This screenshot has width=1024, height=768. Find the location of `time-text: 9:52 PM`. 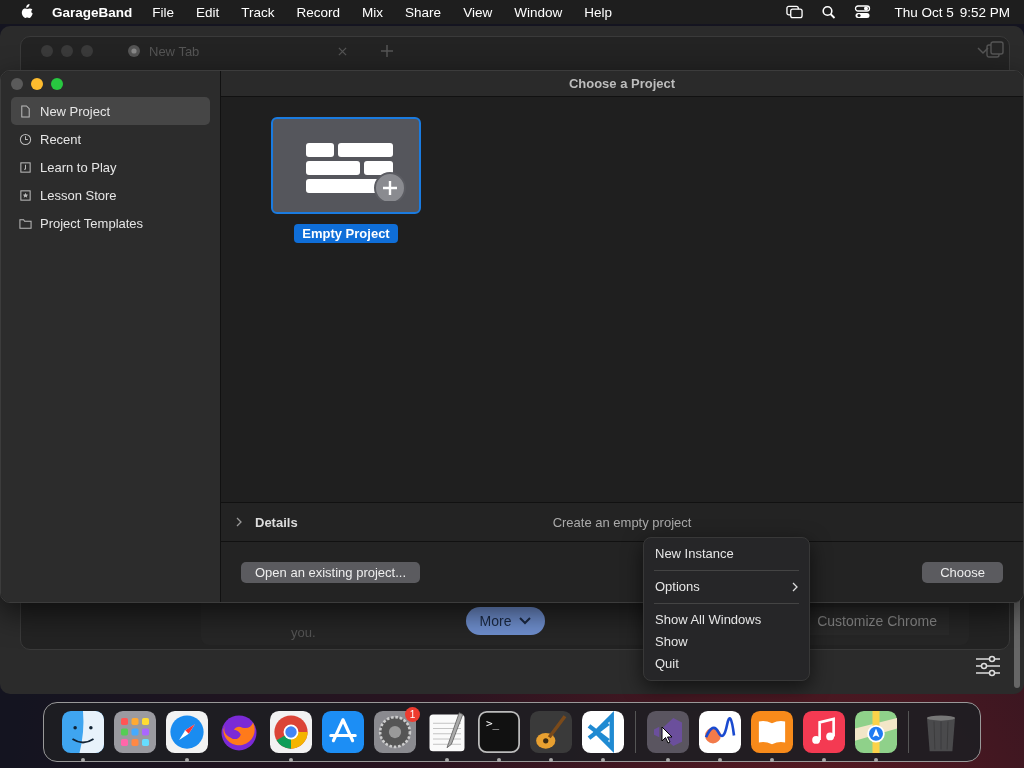

time-text: 9:52 PM is located at coordinates (984, 12).